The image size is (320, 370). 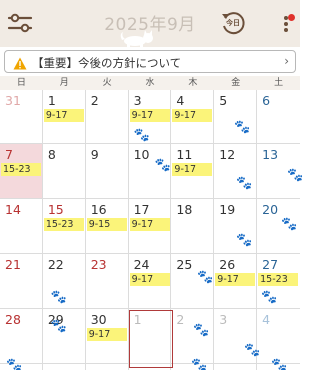 I want to click on day-cell: 2, so click(x=107, y=117).